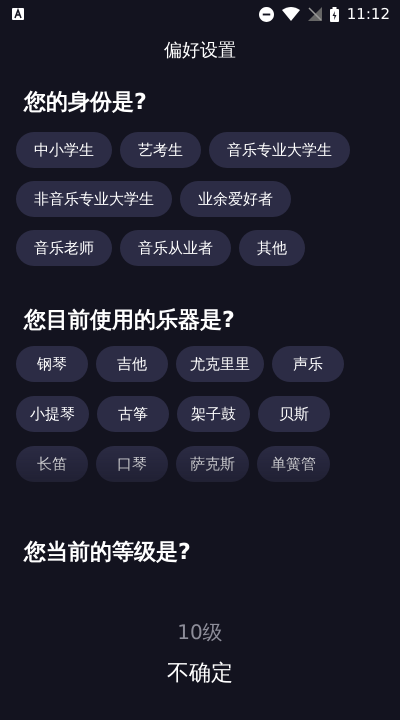 This screenshot has width=400, height=720. I want to click on app-icon, so click(18, 14).